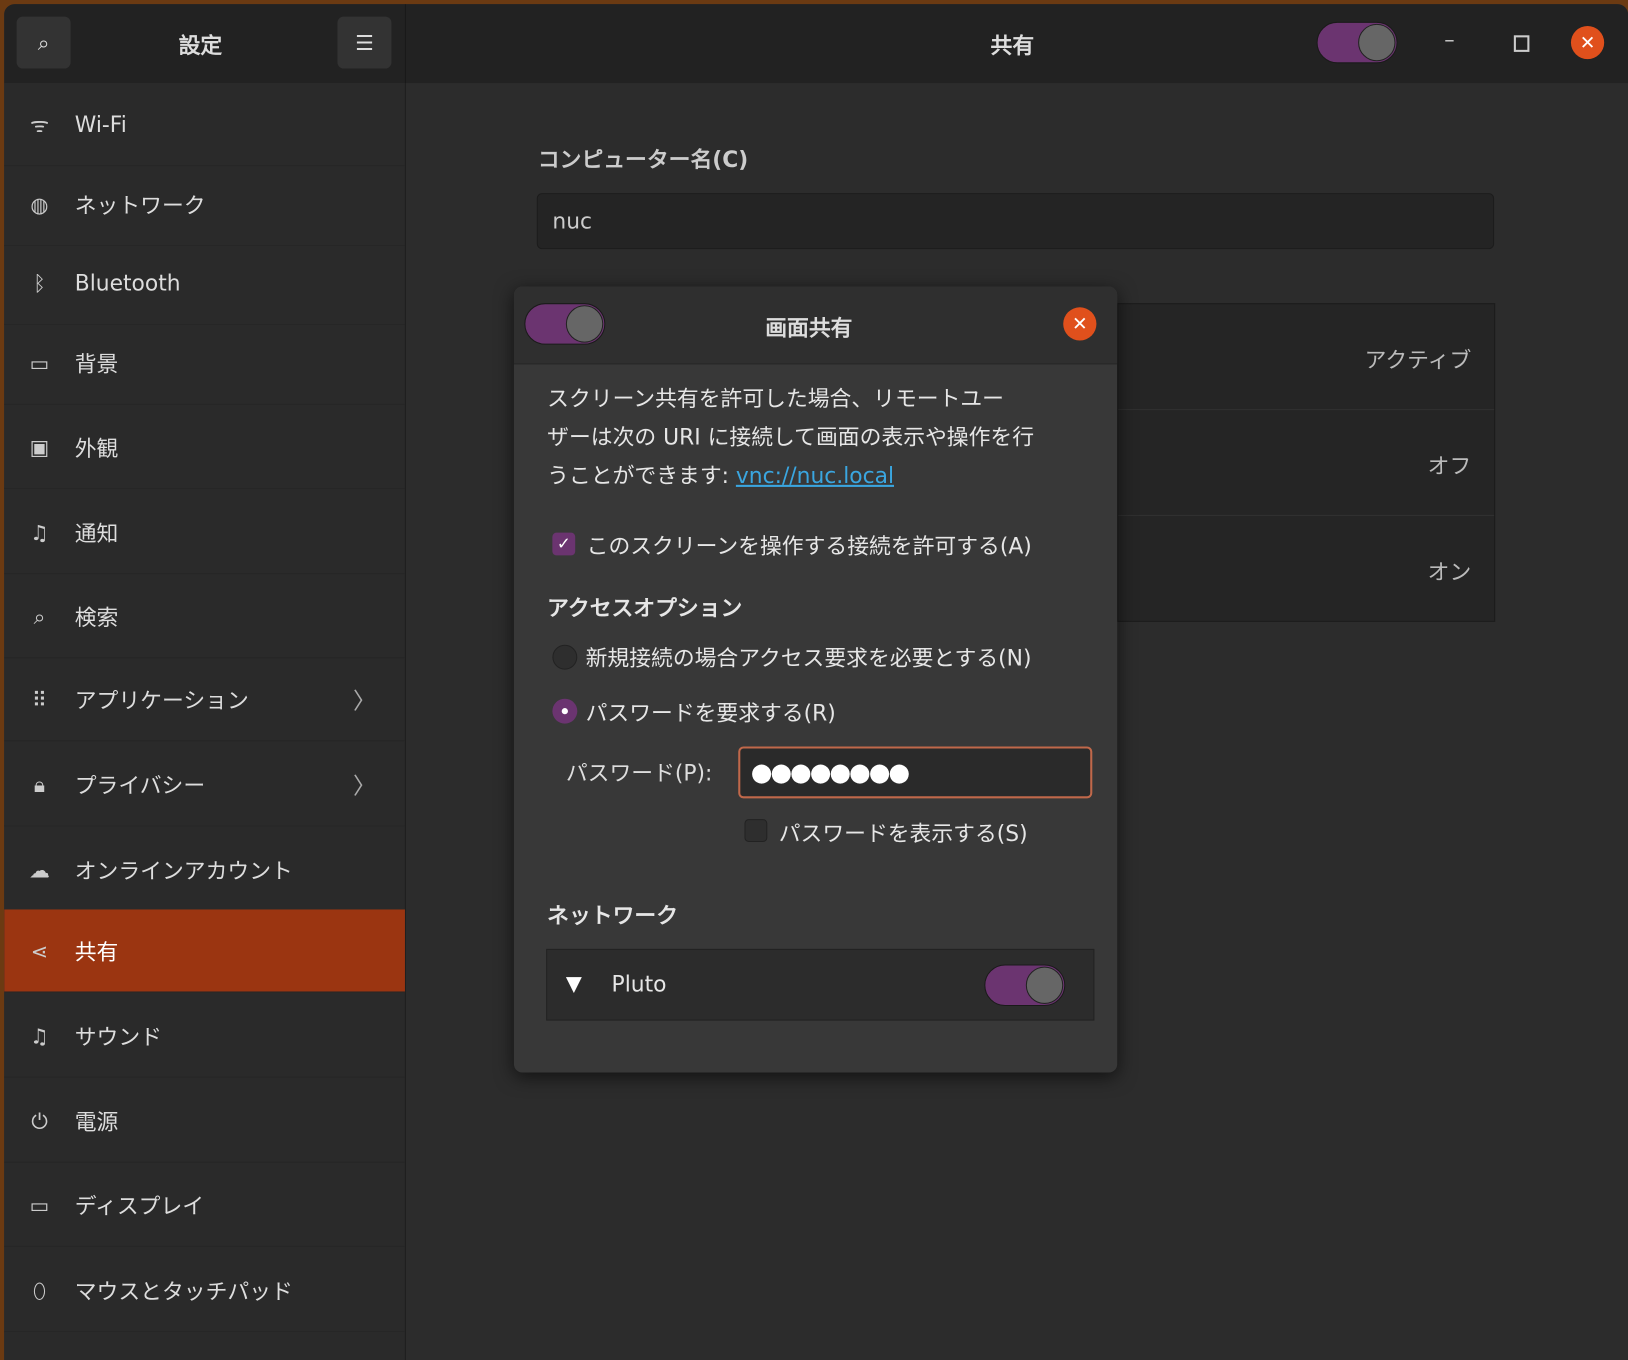 The image size is (1628, 1360). What do you see at coordinates (39, 784) in the screenshot?
I see `lock-icon: 🔒︎` at bounding box center [39, 784].